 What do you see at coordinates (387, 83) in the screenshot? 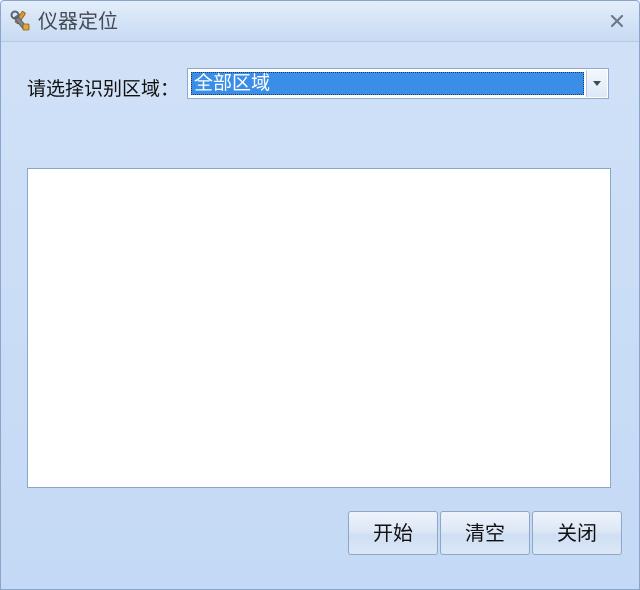
I see `area-select-value: 全部区域` at bounding box center [387, 83].